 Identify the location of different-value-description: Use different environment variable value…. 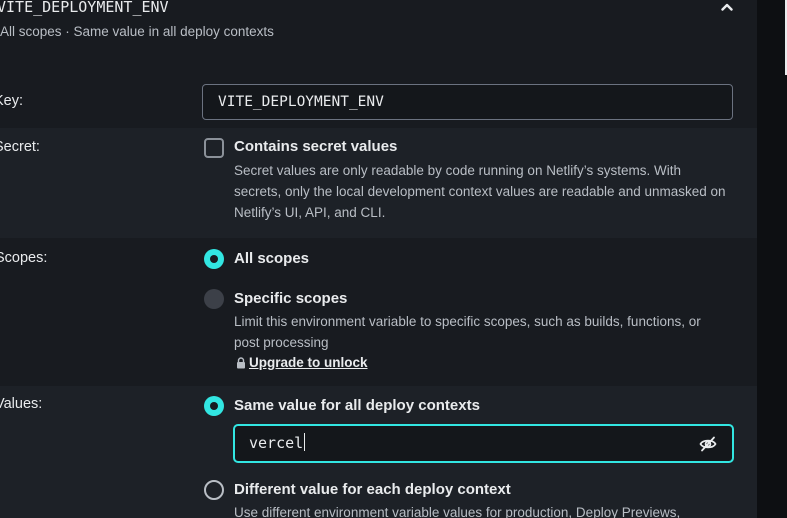
(457, 511).